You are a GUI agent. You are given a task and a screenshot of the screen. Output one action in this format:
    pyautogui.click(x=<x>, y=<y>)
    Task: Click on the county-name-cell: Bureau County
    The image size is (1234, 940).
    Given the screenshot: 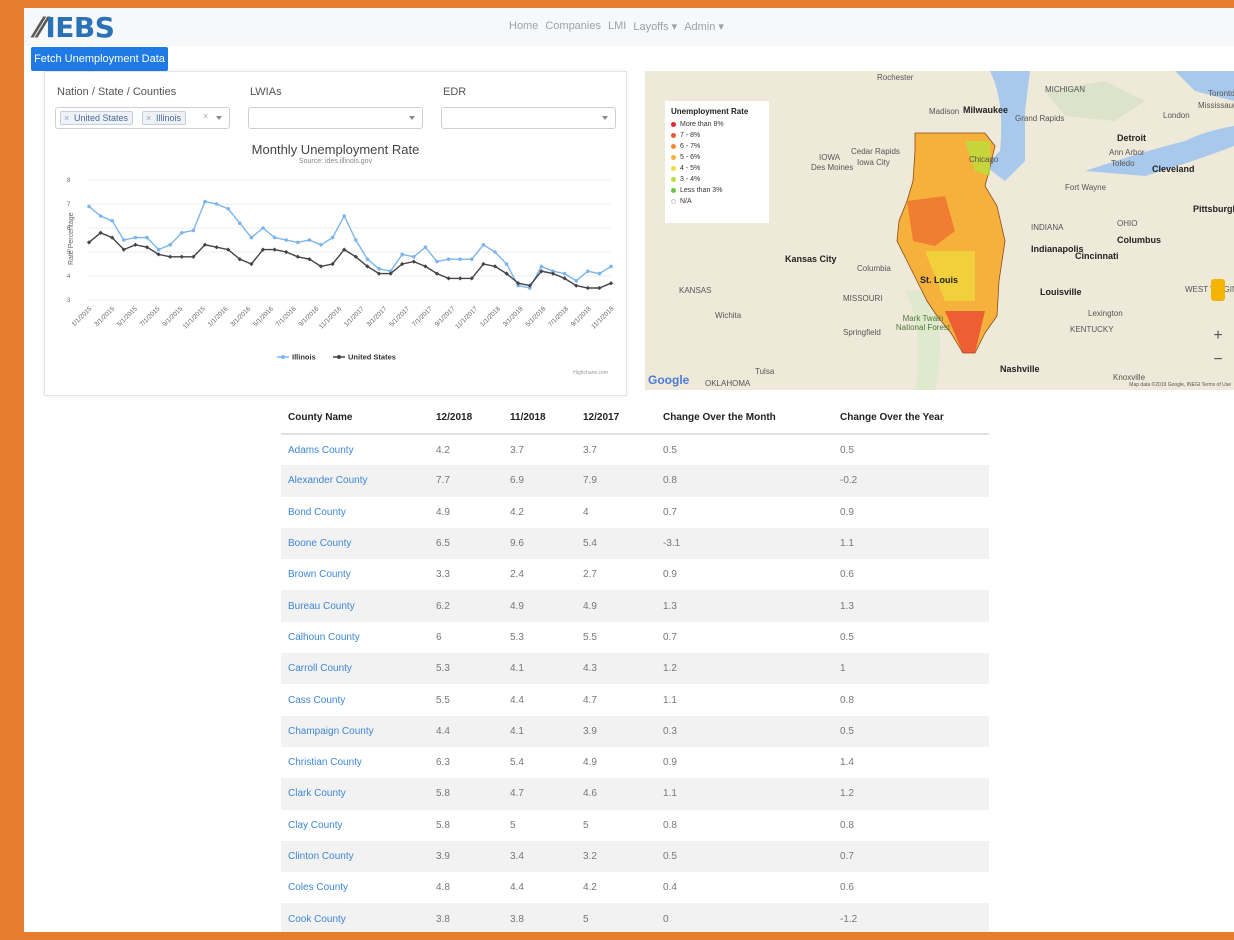 What is the action you would take?
    pyautogui.click(x=355, y=606)
    